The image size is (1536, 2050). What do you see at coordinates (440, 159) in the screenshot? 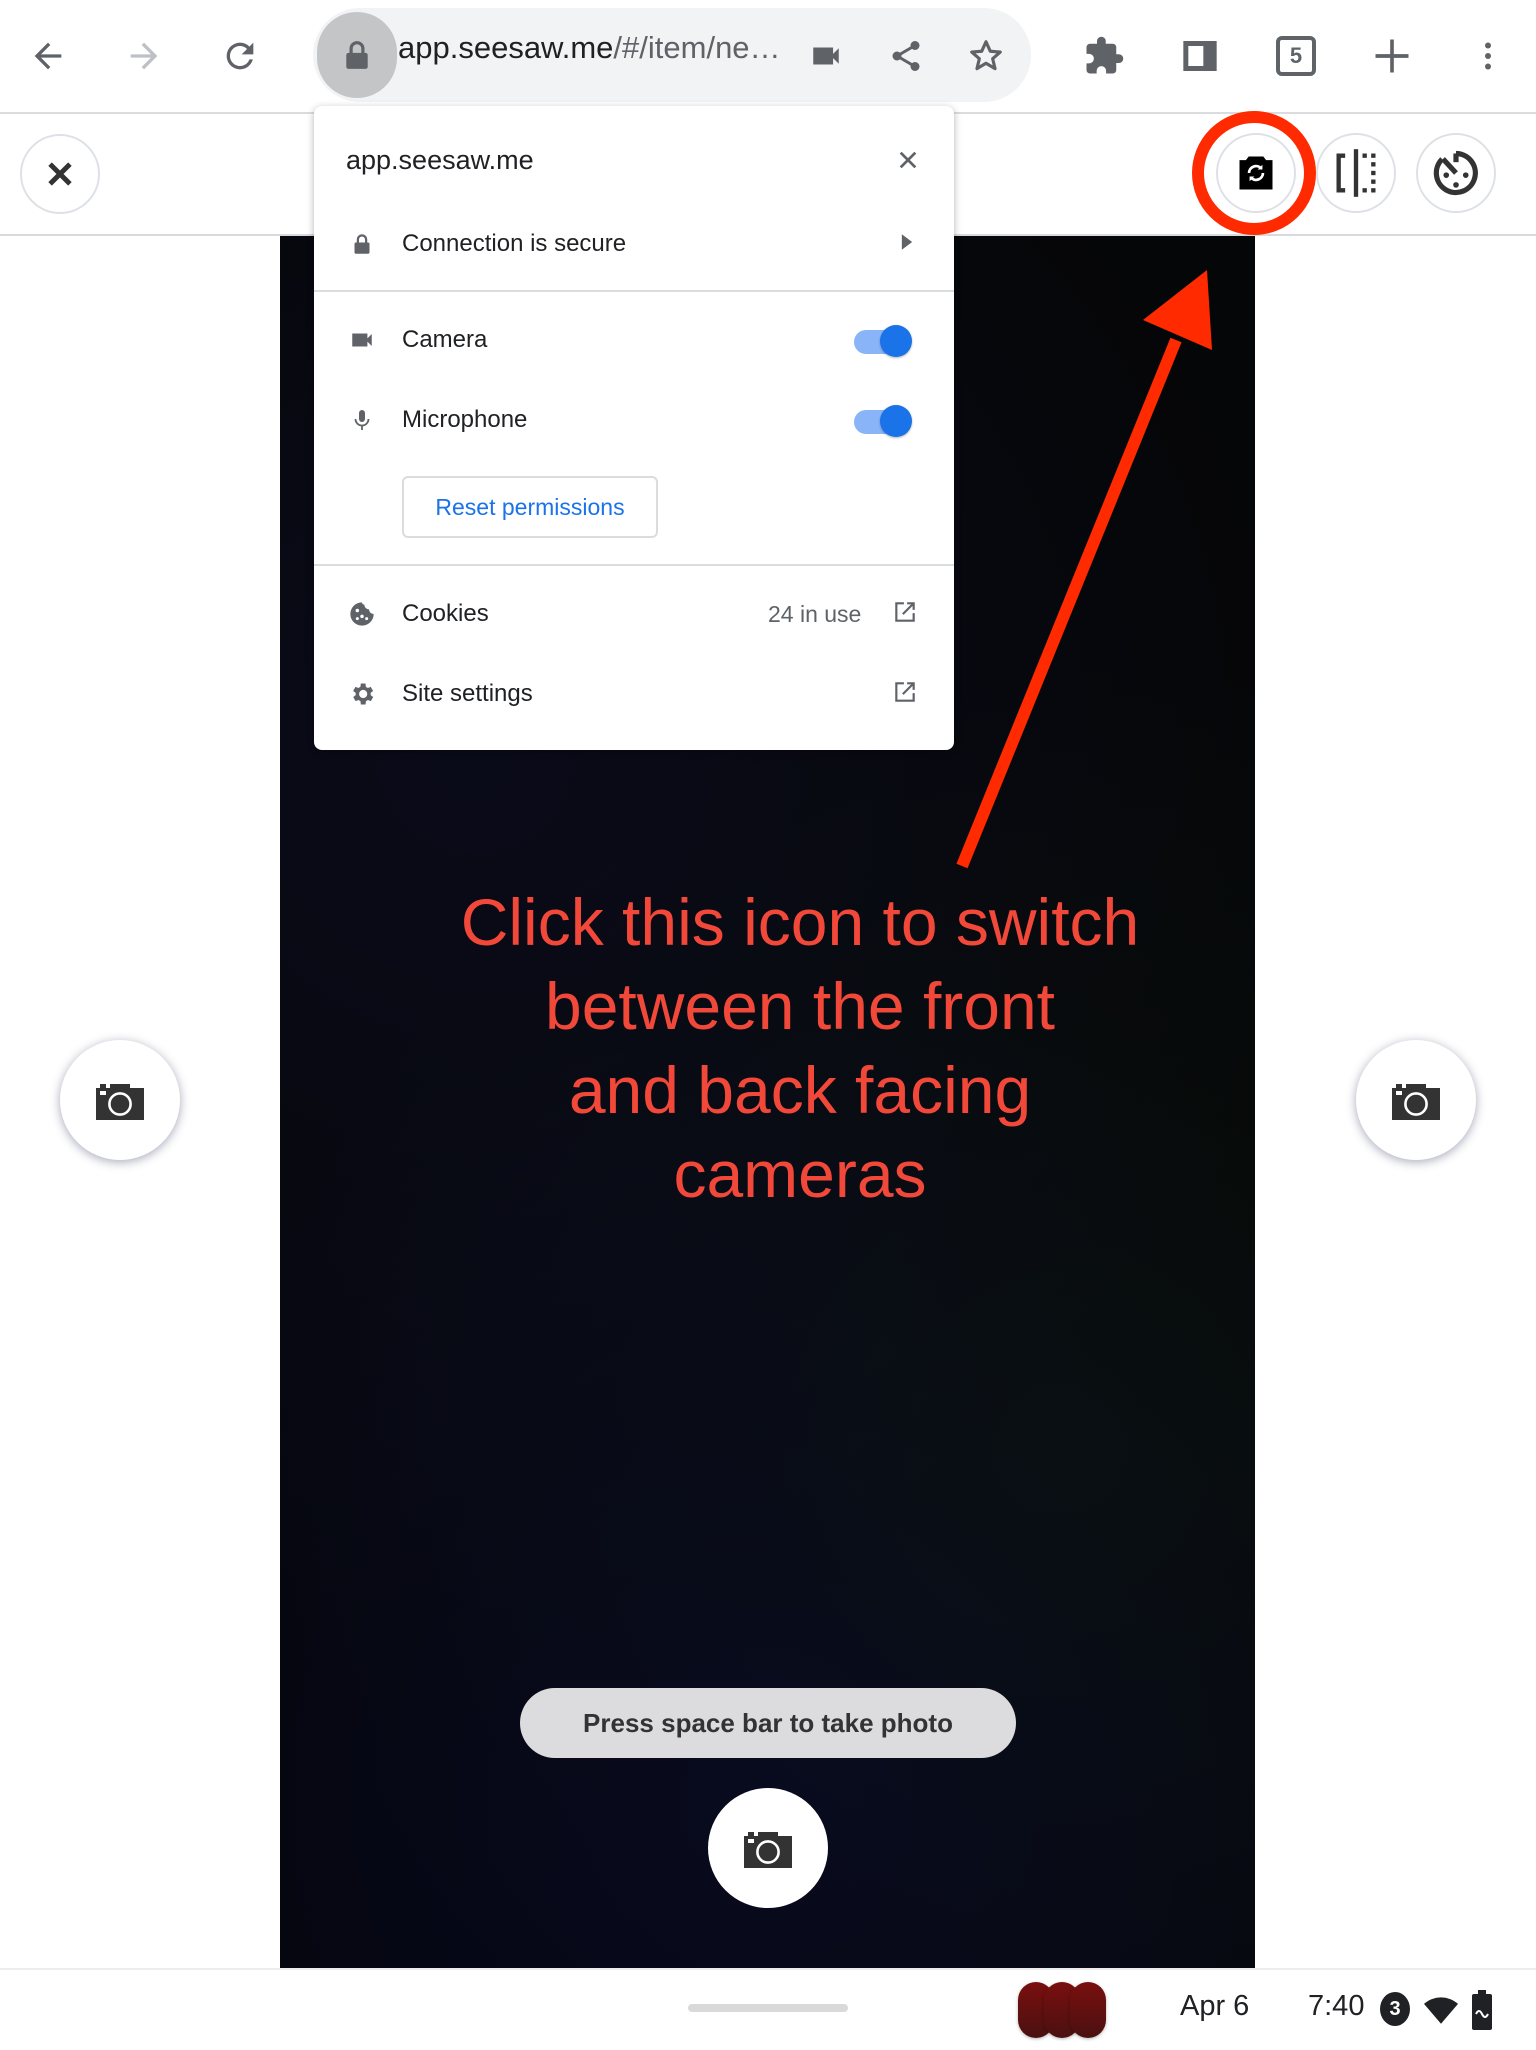
I see `popup-title: app.seesaw.me` at bounding box center [440, 159].